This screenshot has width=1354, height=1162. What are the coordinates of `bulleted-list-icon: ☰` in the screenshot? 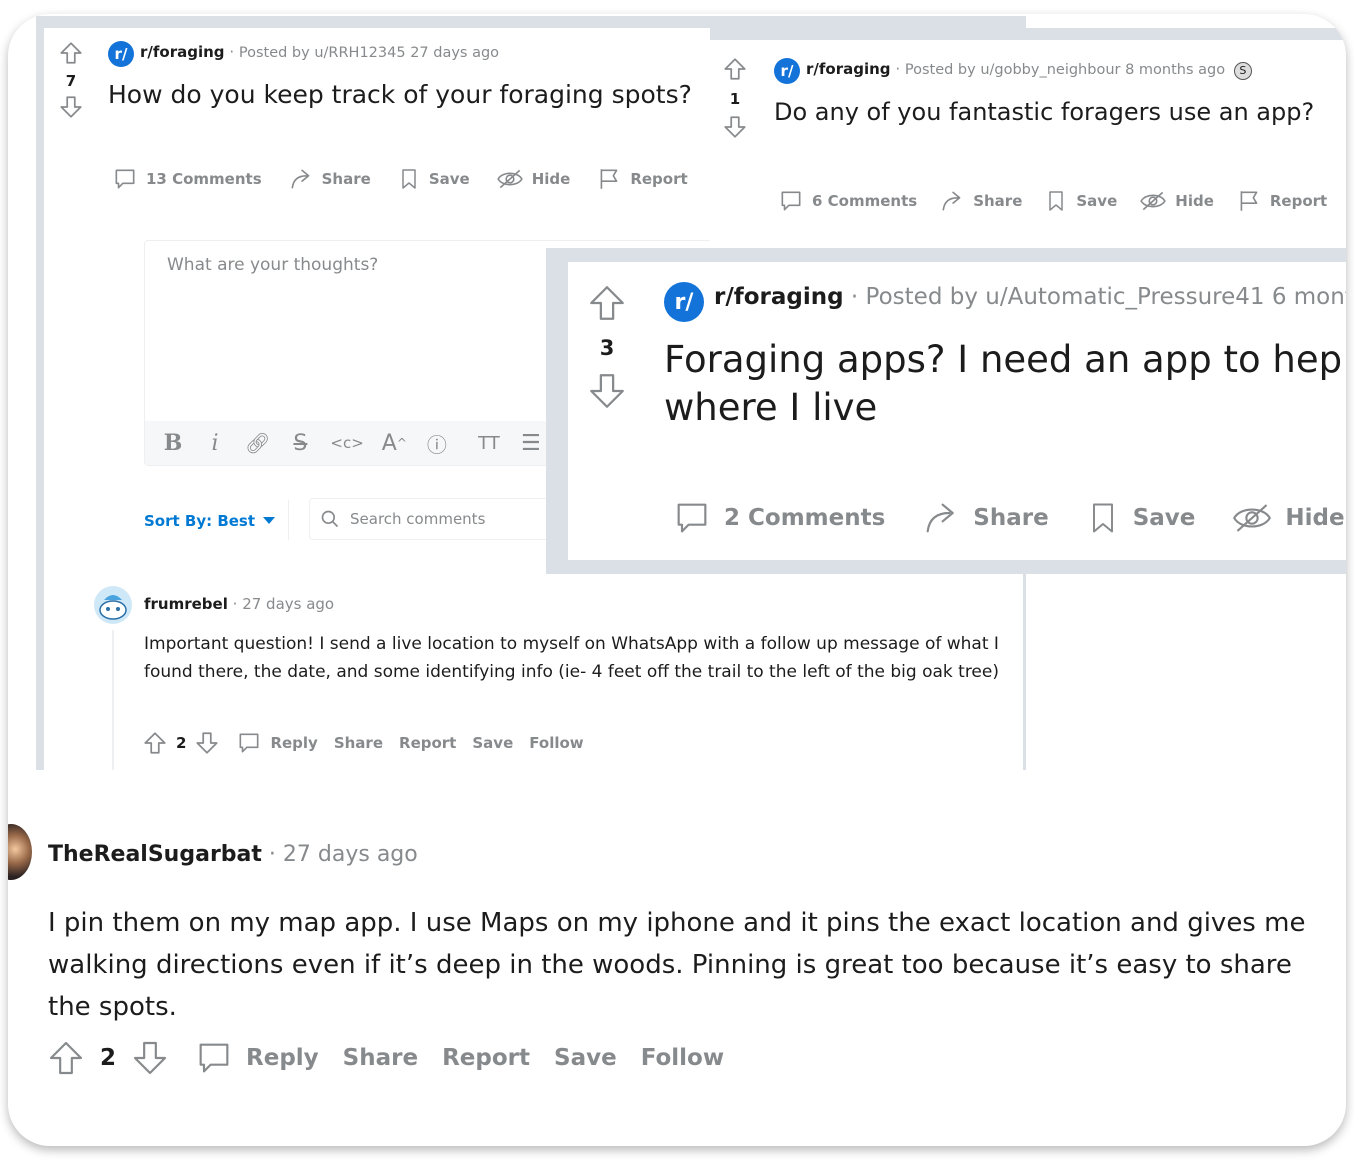 It's located at (531, 443).